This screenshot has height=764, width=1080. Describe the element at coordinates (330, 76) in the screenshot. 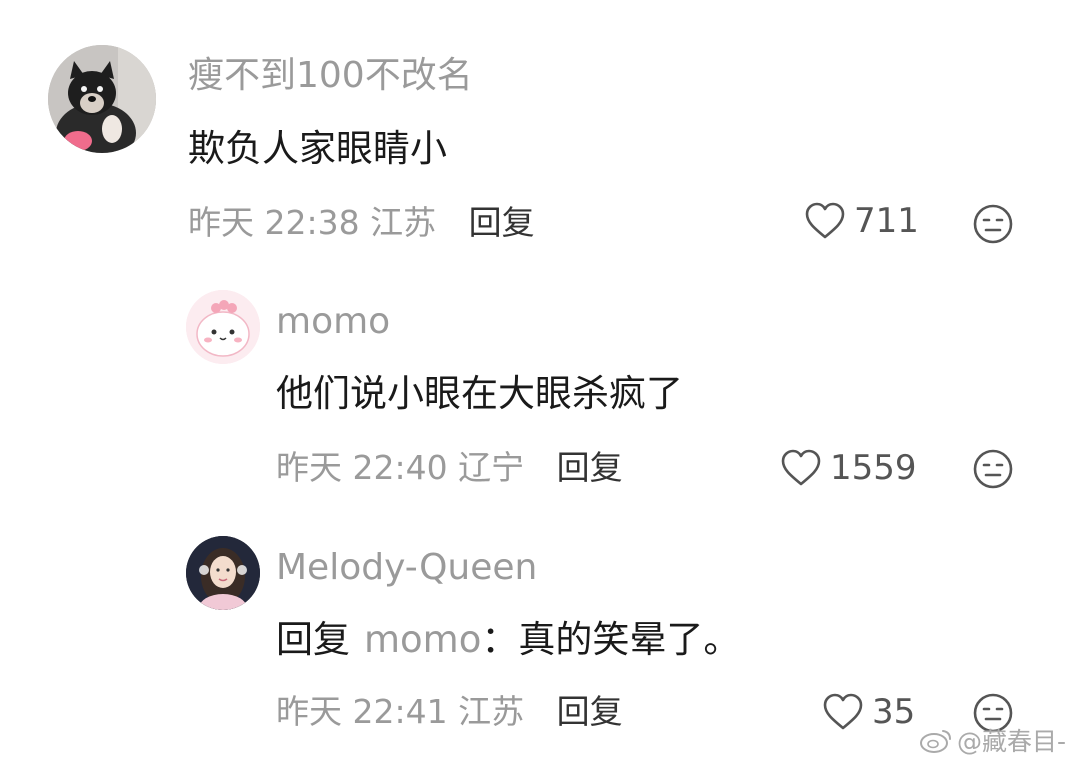

I see `username: 瘦不到100不改名` at that location.